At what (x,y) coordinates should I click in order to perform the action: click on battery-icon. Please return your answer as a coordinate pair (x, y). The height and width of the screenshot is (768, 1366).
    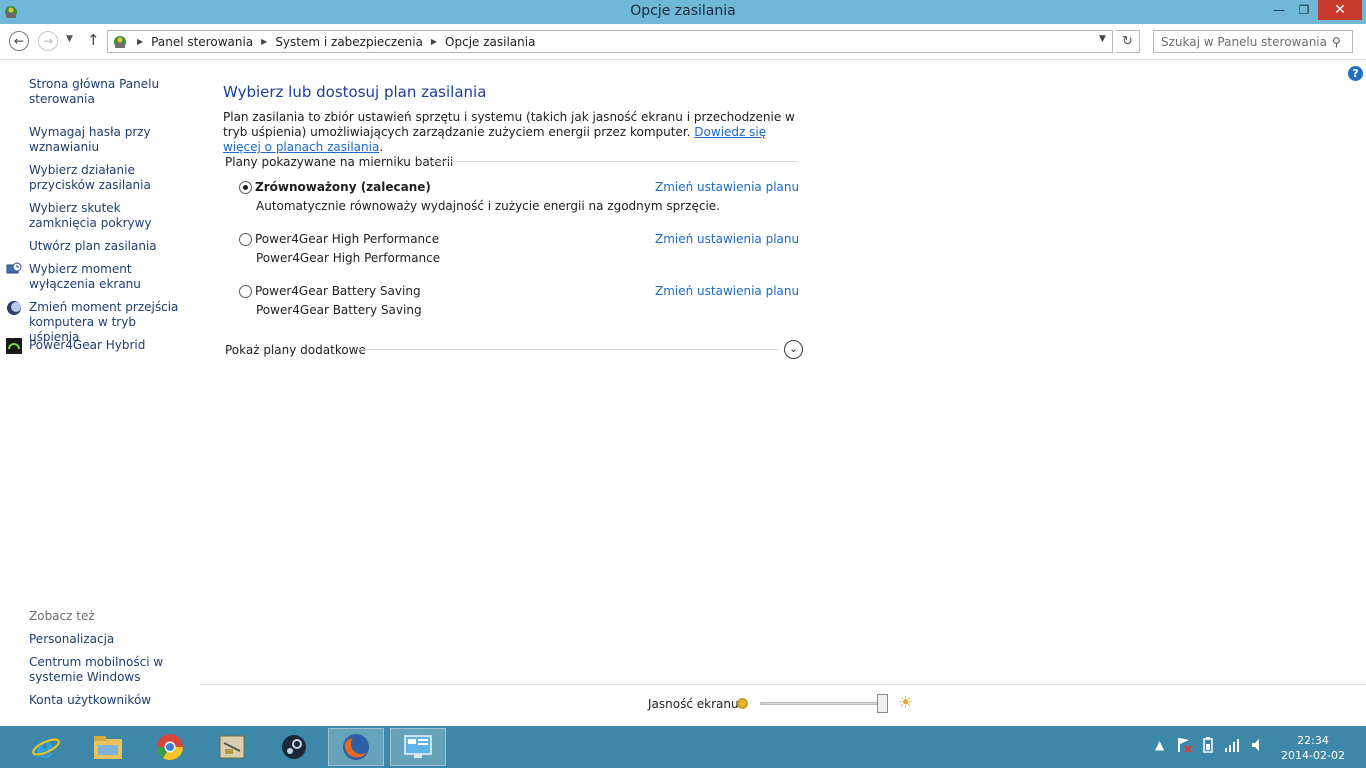
    Looking at the image, I should click on (1208, 746).